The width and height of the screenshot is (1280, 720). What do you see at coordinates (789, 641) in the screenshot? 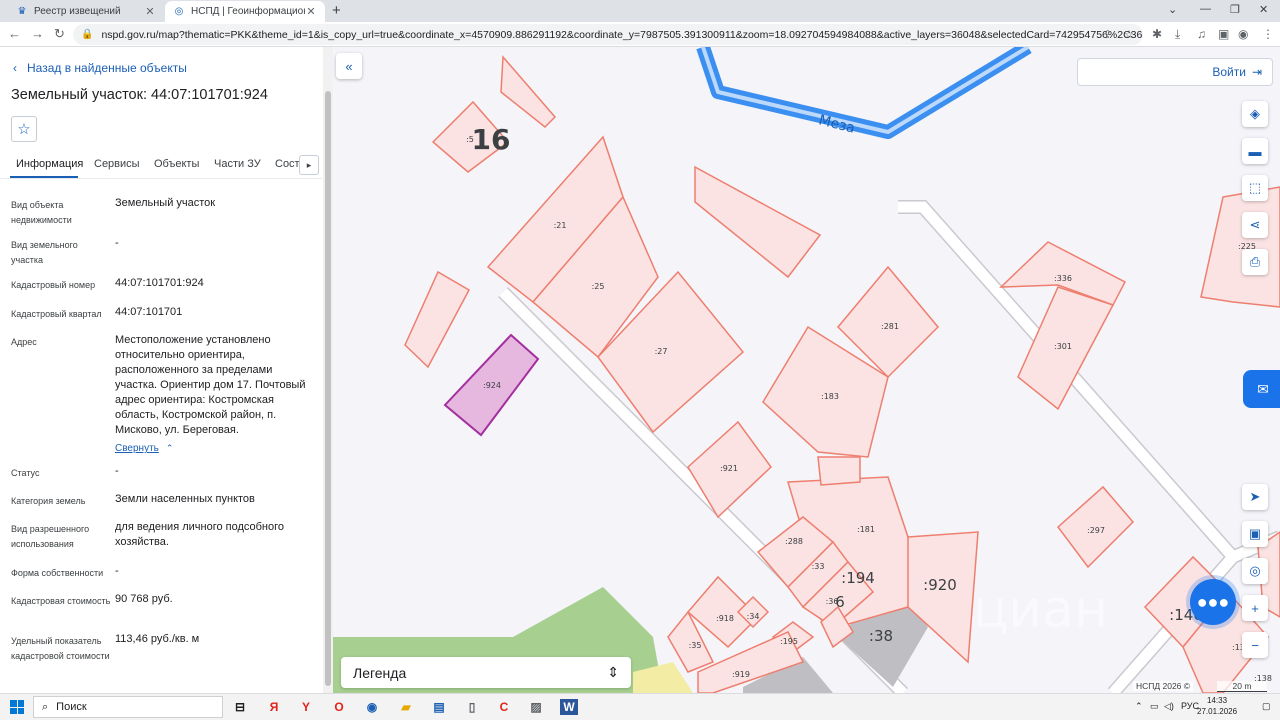
I see `label-195: :195` at bounding box center [789, 641].